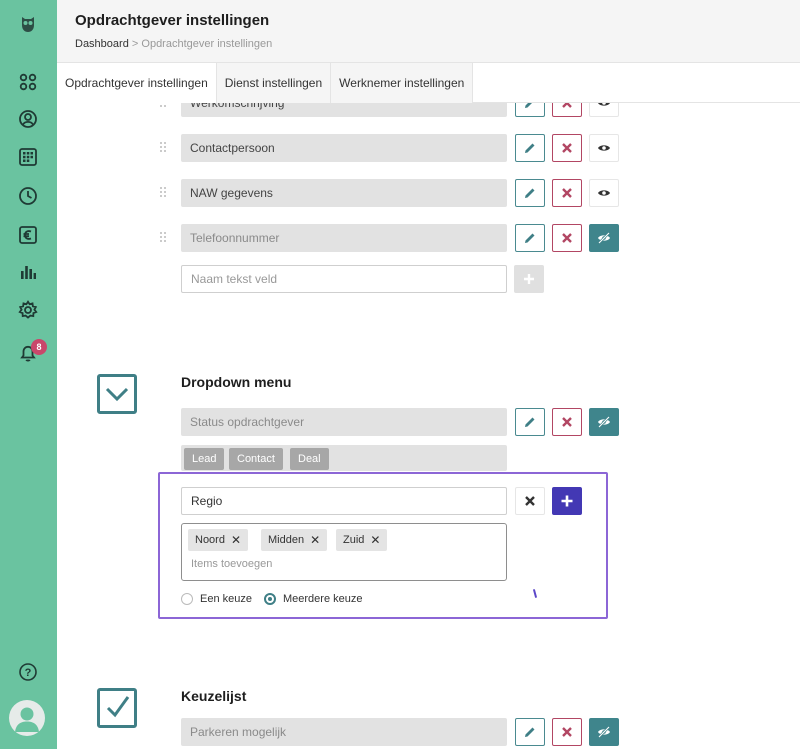 The width and height of the screenshot is (800, 749). I want to click on text-field-row: Contactpersoon, so click(428, 149).